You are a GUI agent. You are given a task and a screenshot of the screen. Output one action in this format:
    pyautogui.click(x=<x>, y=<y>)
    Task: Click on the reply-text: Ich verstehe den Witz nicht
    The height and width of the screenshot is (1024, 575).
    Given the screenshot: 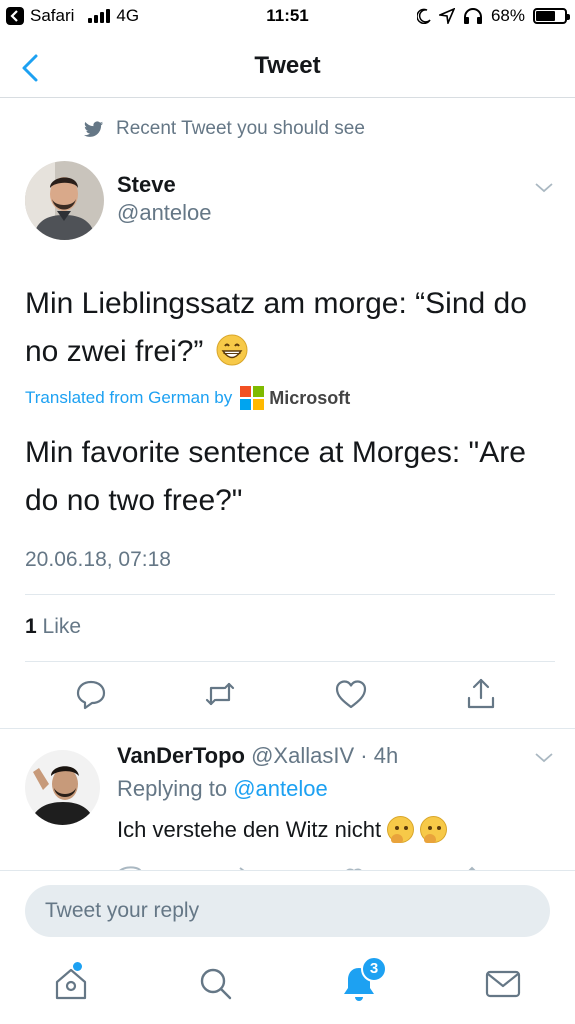 What is the action you would take?
    pyautogui.click(x=282, y=829)
    